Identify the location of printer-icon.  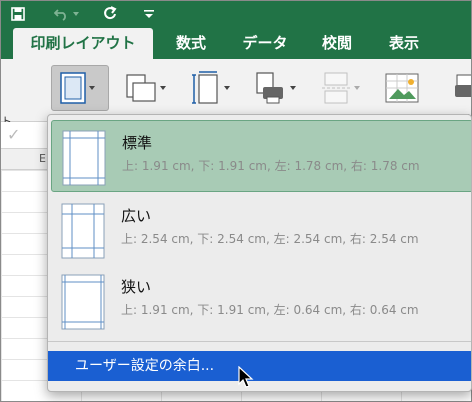
(463, 85).